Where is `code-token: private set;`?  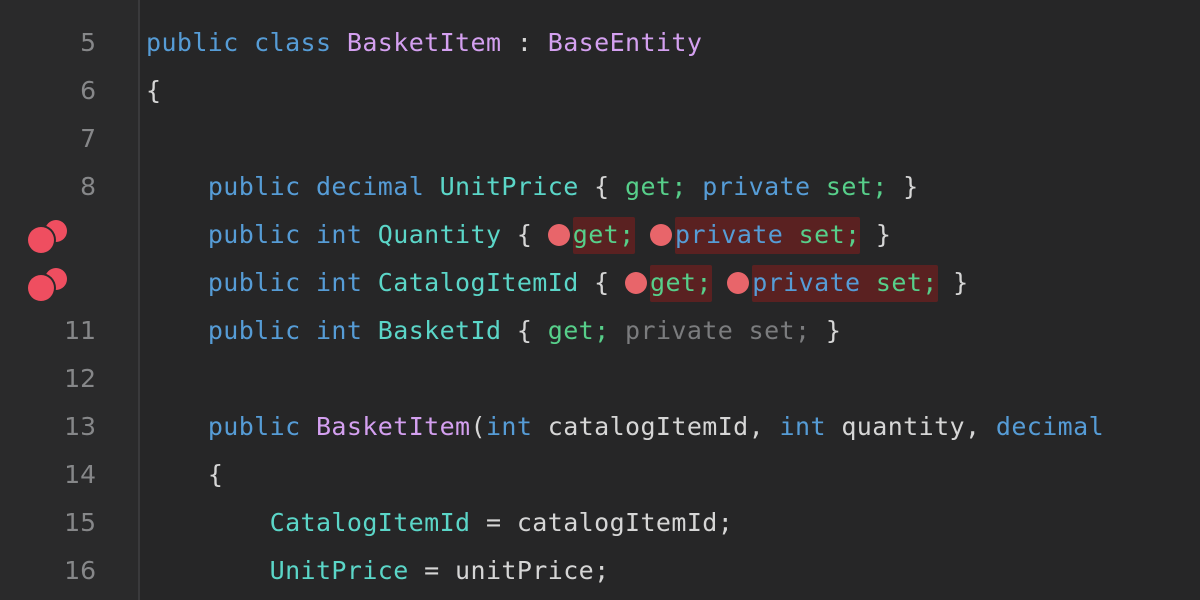 code-token: private set; is located at coordinates (718, 330).